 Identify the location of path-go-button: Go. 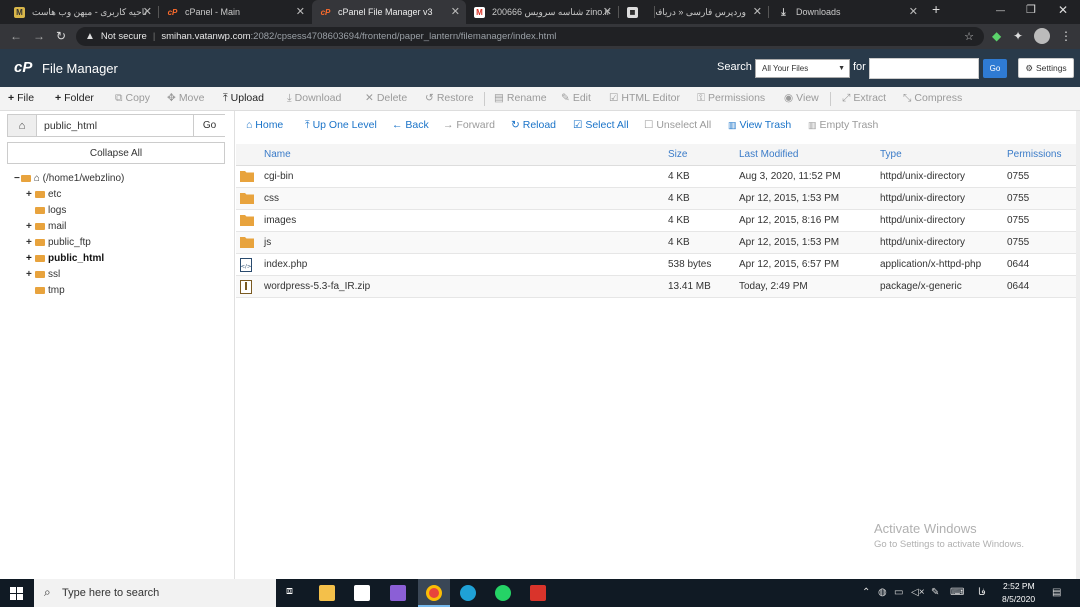
(209, 125).